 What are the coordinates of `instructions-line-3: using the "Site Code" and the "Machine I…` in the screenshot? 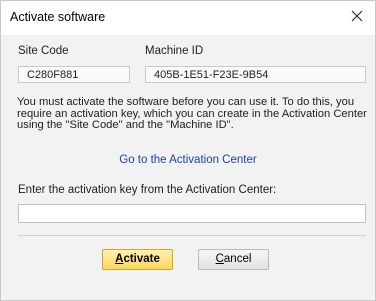 It's located at (125, 125).